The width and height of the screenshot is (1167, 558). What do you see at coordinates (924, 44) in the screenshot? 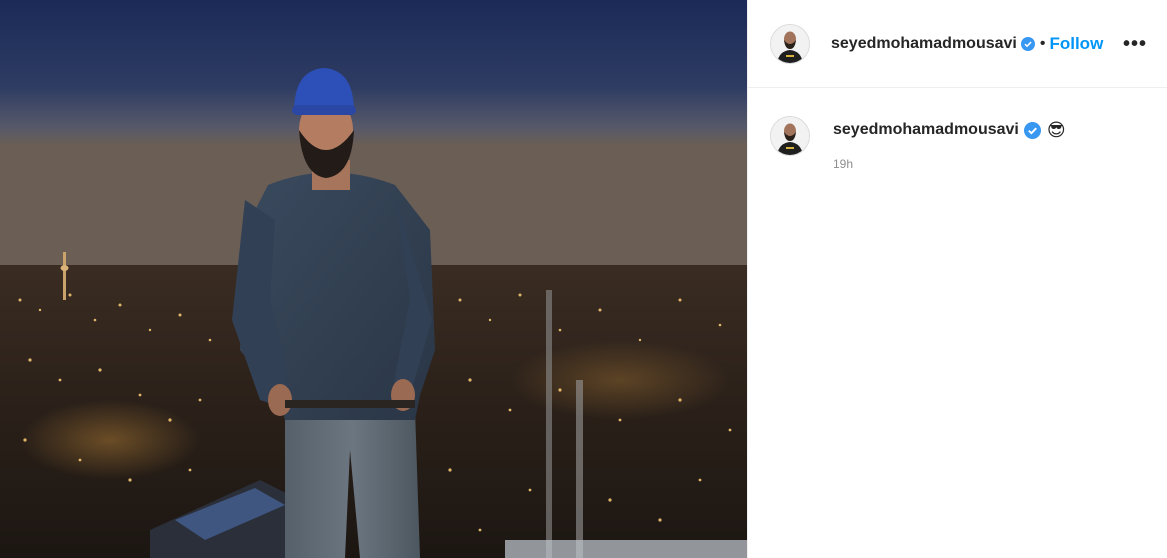
I see `header-username: seyedmohamadmousavi` at bounding box center [924, 44].